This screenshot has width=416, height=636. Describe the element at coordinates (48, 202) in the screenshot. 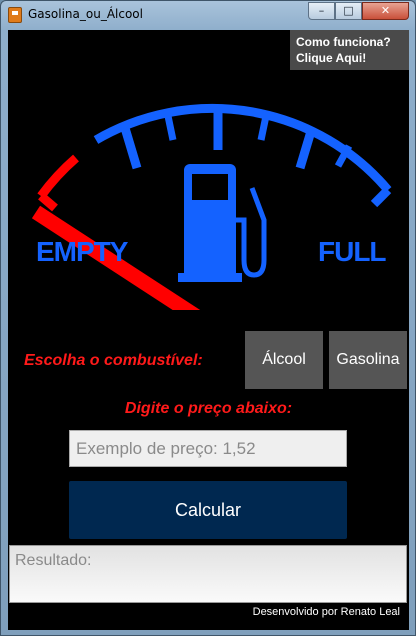

I see `gauge-red-tick` at that location.